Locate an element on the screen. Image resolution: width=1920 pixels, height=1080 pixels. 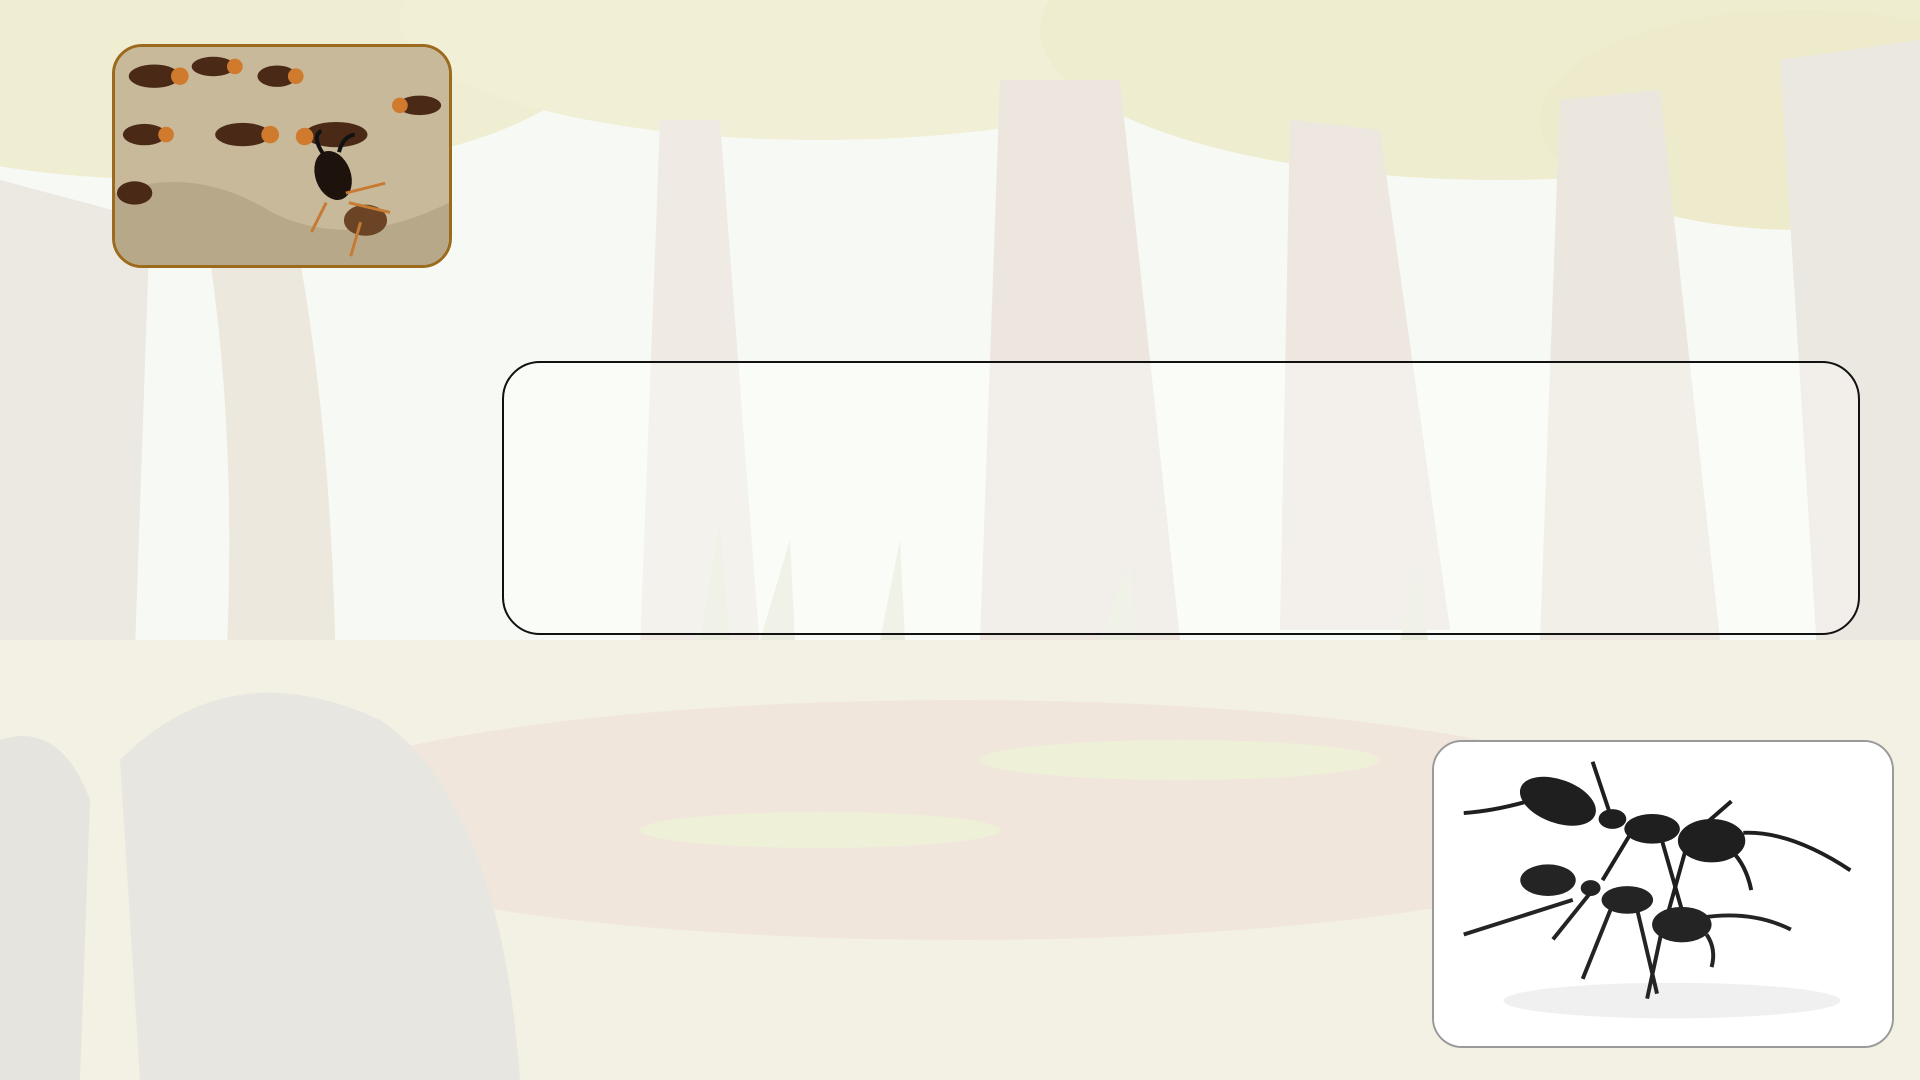
ants-photo is located at coordinates (1663, 894).